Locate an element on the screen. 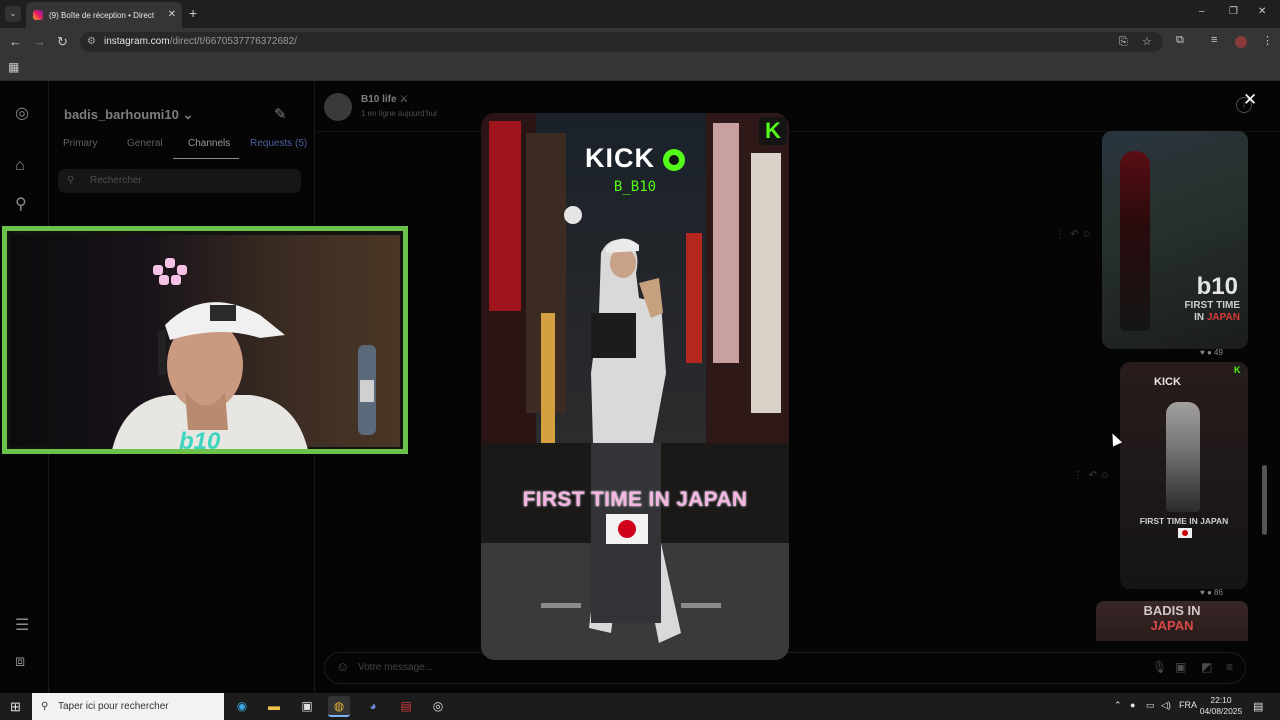 The width and height of the screenshot is (1280, 720). tab-search-button: ⌄ is located at coordinates (13, 14).